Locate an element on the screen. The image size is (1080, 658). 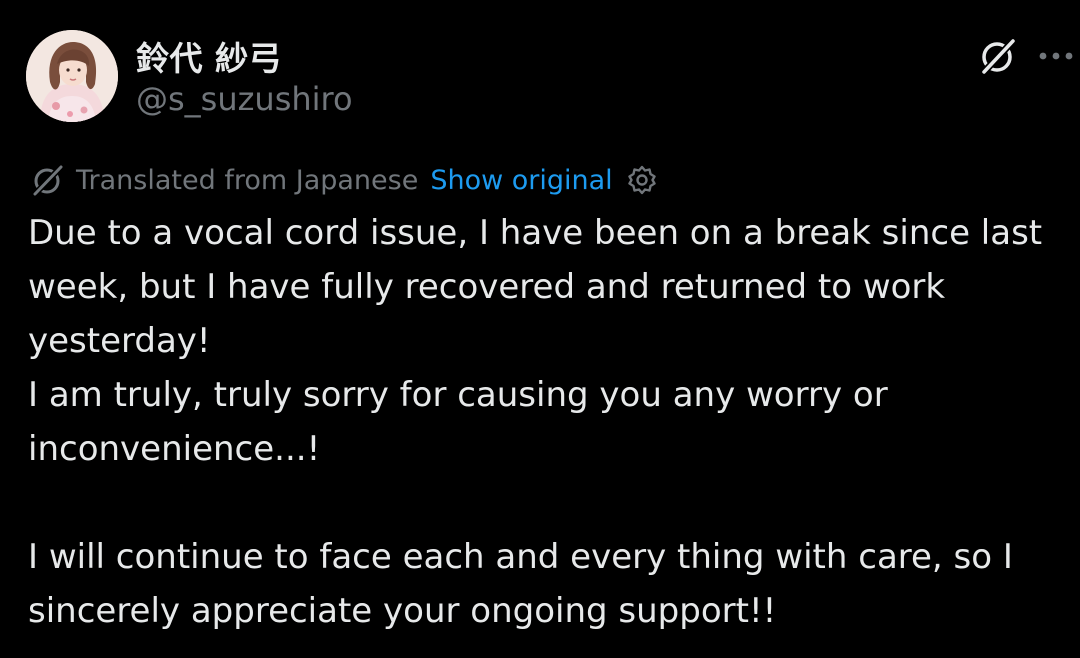
show-original-link: Show original is located at coordinates (521, 180).